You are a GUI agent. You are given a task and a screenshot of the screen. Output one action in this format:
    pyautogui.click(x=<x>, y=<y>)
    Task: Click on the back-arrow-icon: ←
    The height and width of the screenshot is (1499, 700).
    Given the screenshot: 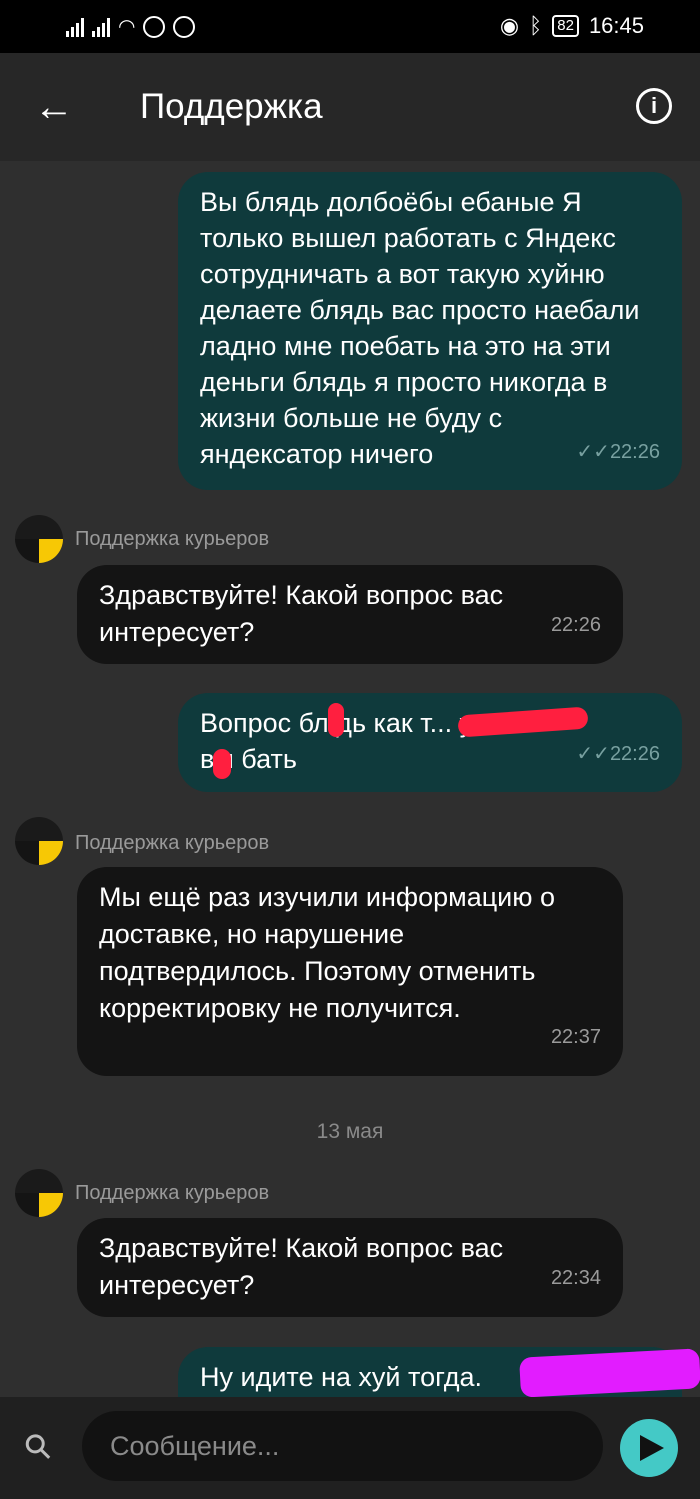 What is the action you would take?
    pyautogui.click(x=56, y=107)
    